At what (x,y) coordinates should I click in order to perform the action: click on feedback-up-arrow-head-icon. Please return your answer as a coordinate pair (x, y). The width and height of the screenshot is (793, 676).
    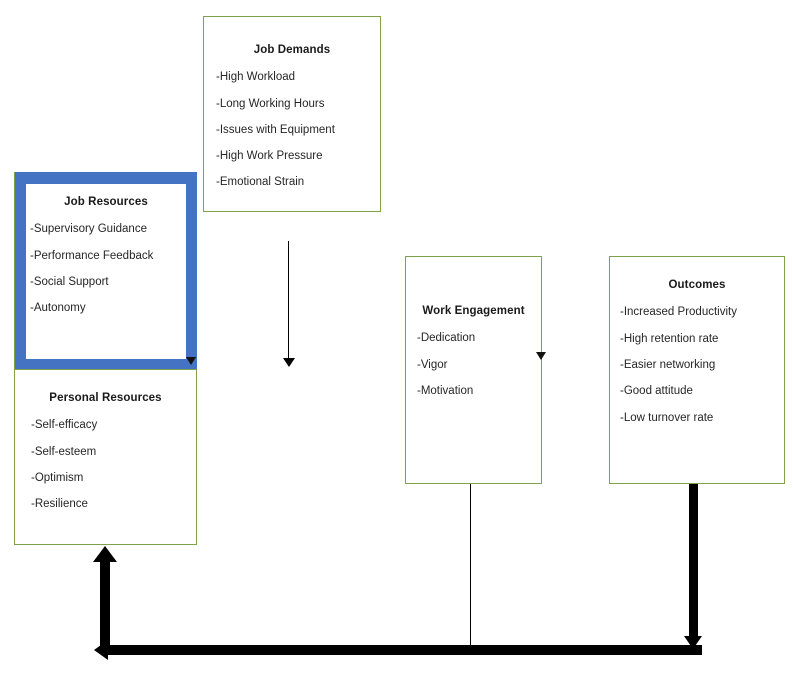
    Looking at the image, I should click on (105, 554).